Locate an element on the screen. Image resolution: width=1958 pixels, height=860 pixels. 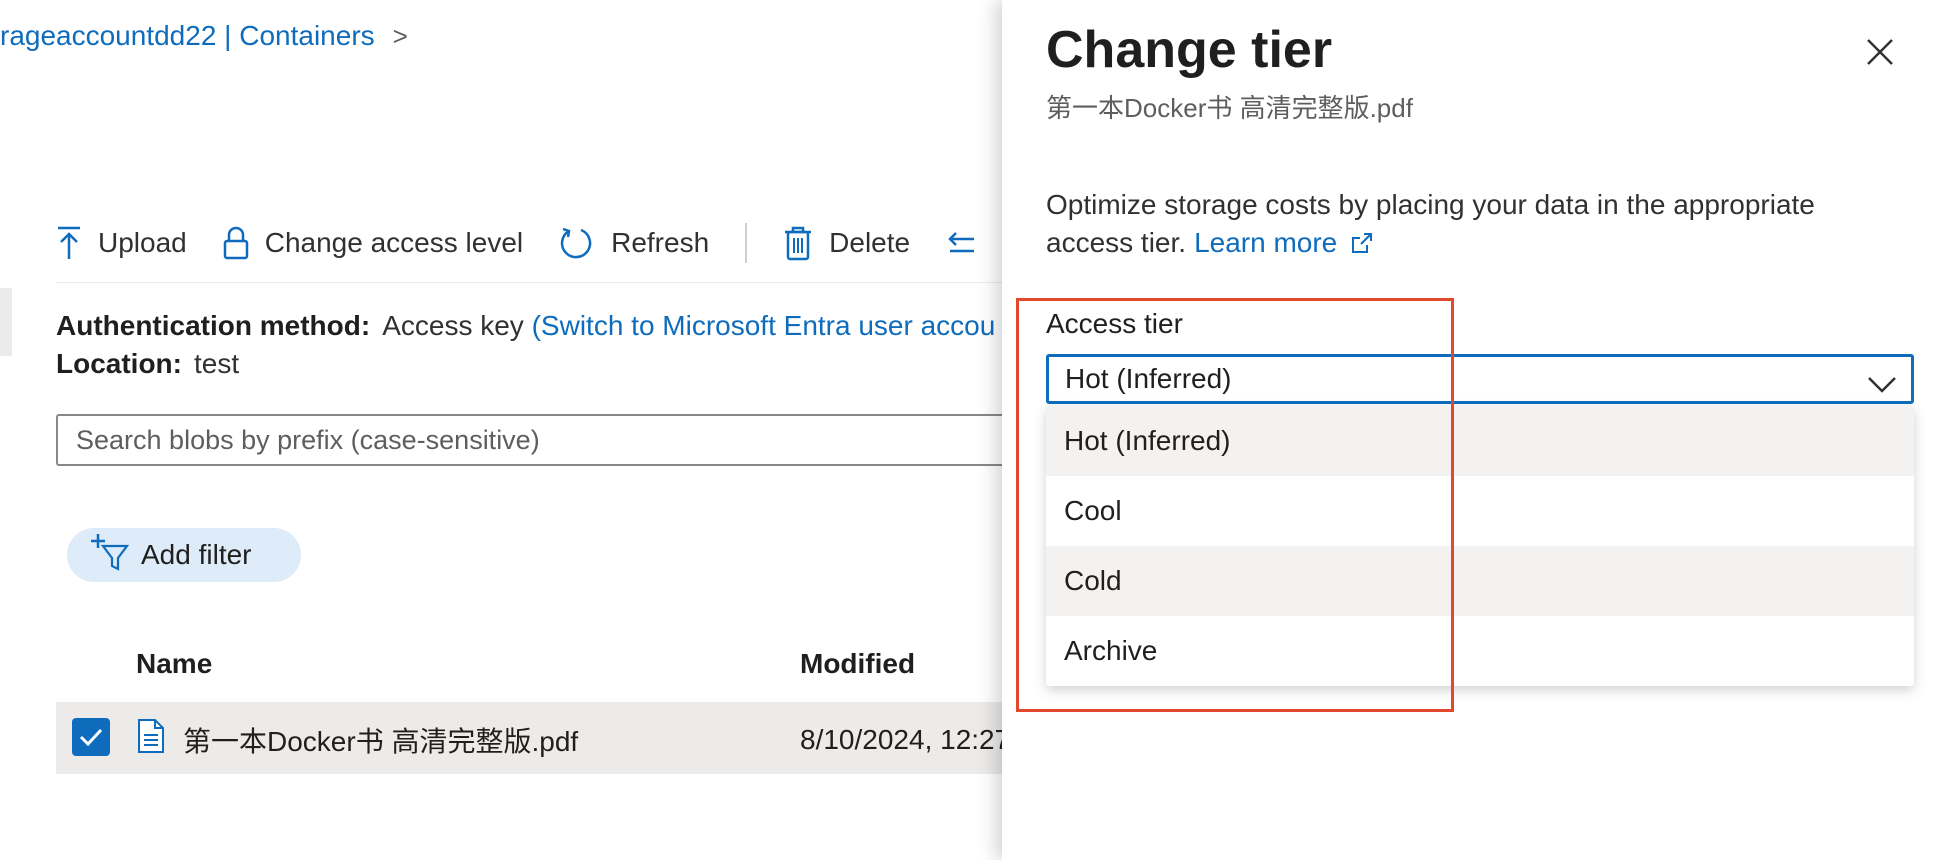
toolbar-divider-line is located at coordinates (531, 282).